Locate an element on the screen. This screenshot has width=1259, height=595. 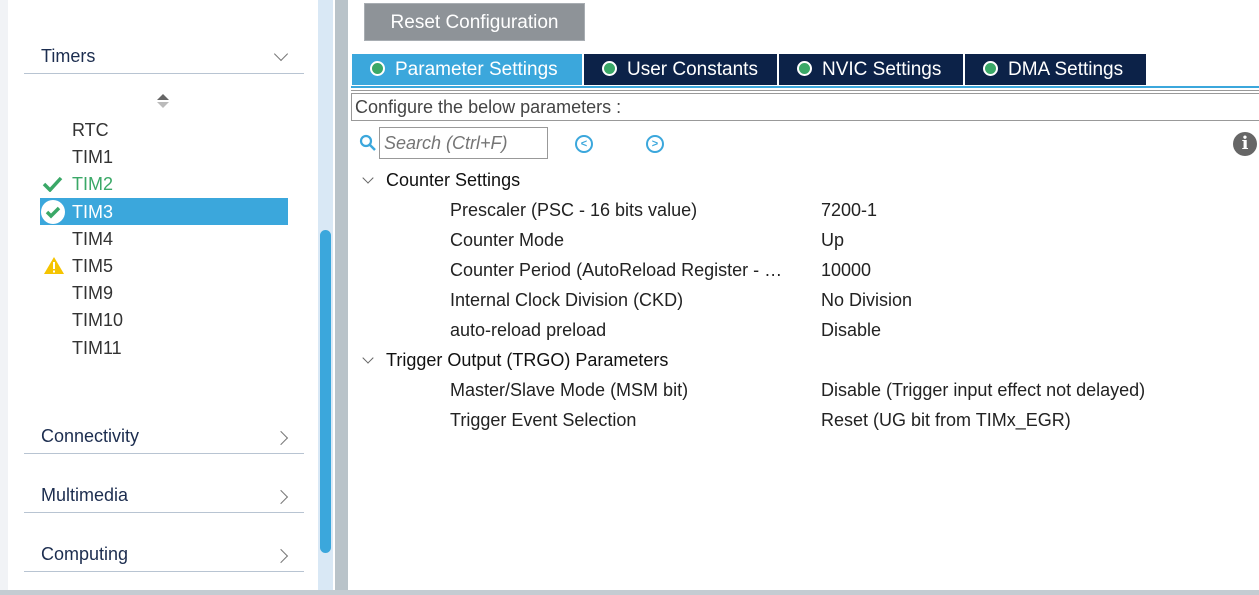
group-title: Counter Settings is located at coordinates (453, 180).